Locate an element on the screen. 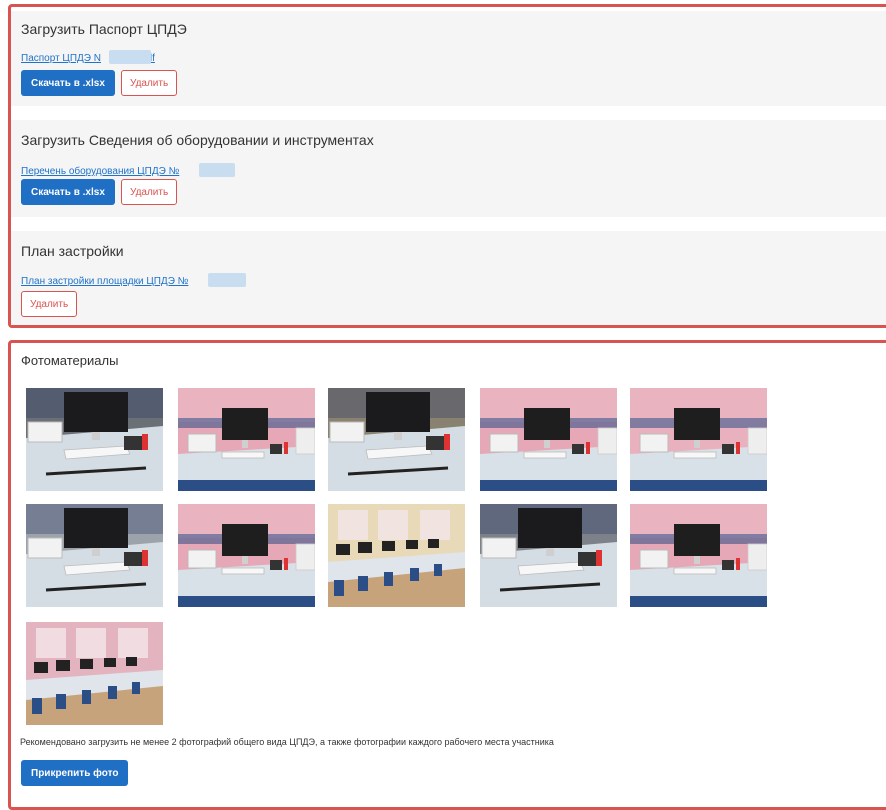  passport-download-button: Скачать в .xlsx is located at coordinates (68, 83).